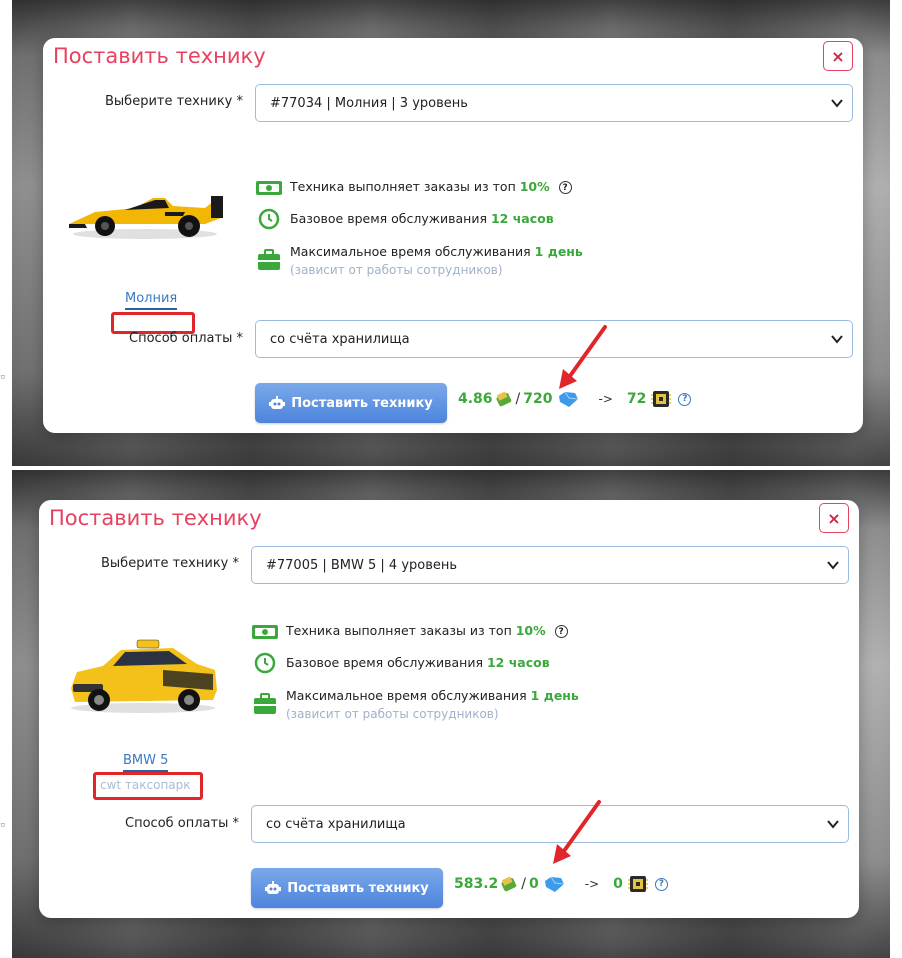 Image resolution: width=902 pixels, height=958 pixels. What do you see at coordinates (618, 884) in the screenshot?
I see `price-chips: 0` at bounding box center [618, 884].